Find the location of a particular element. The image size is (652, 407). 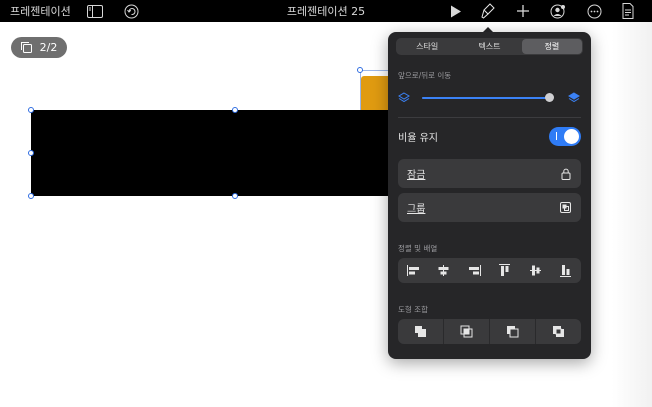

shape-subtract-icon is located at coordinates (513, 332).